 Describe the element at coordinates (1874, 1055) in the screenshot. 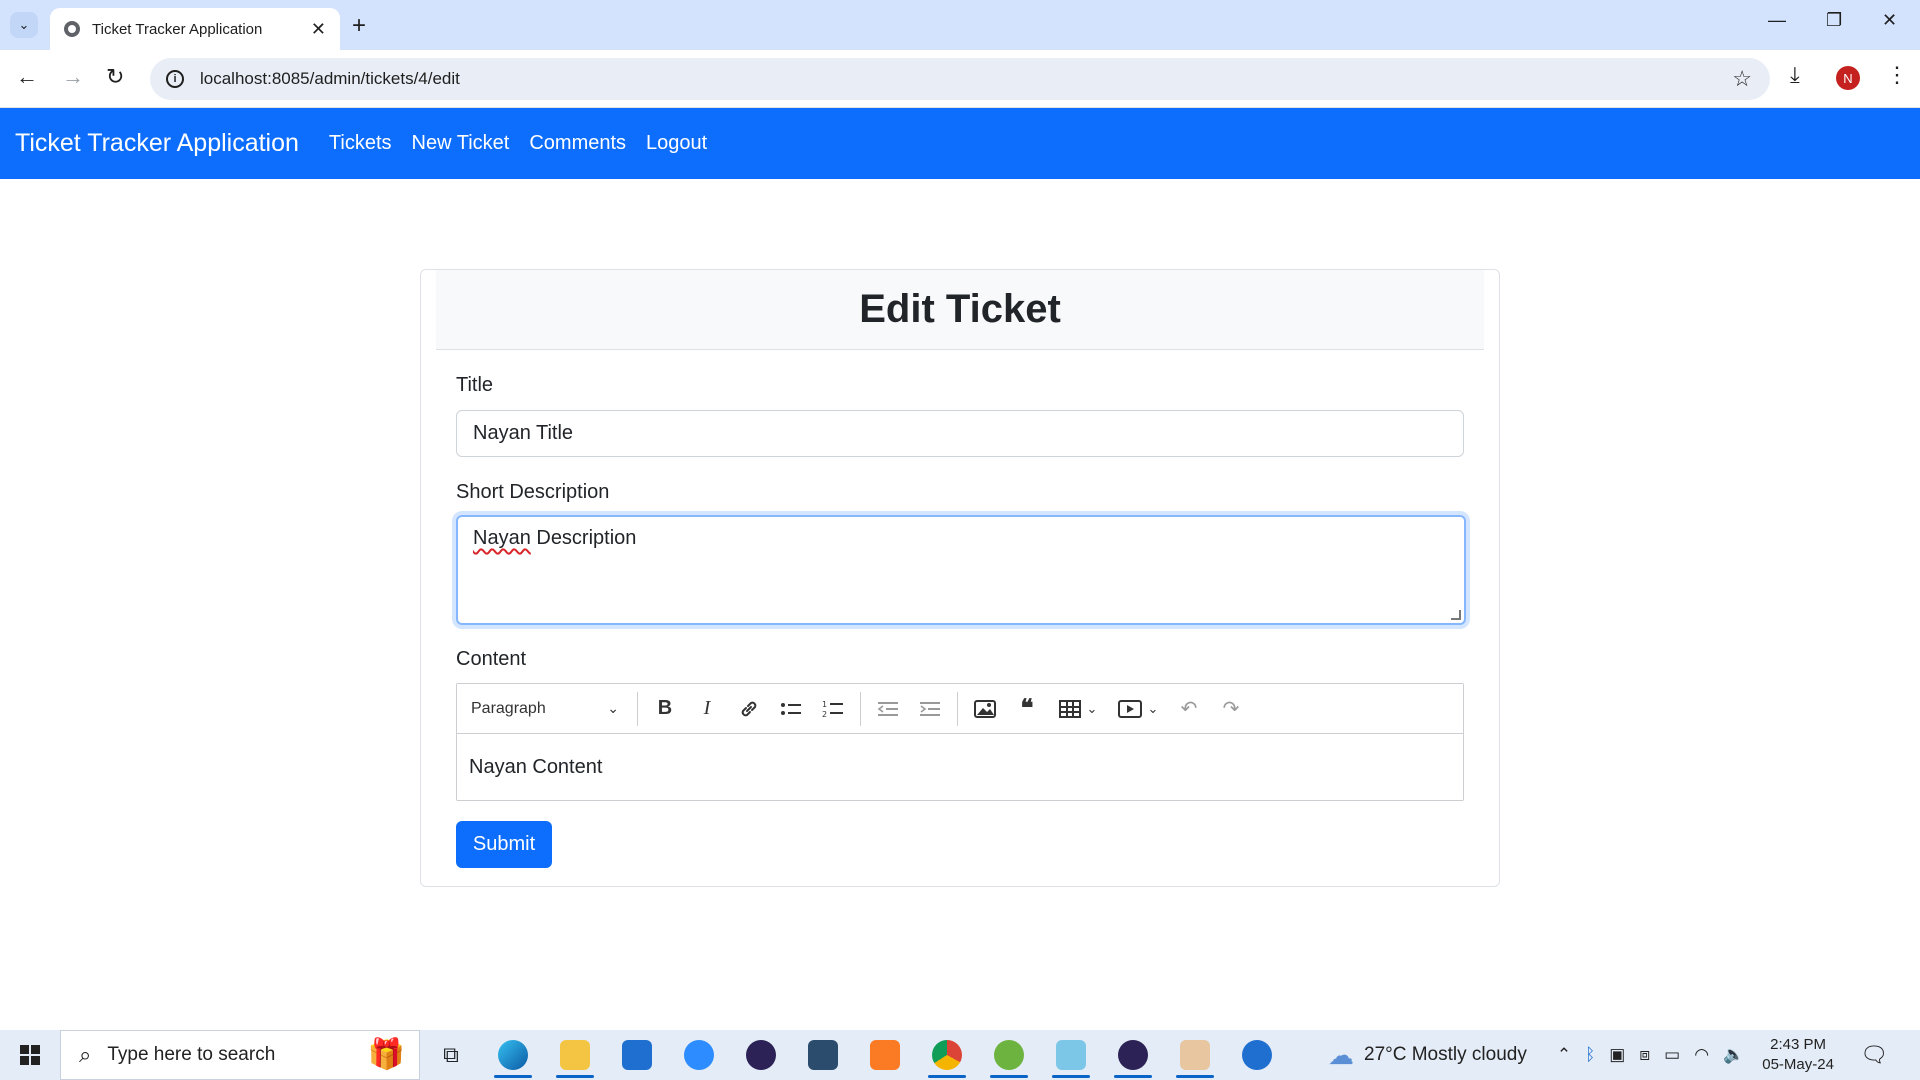

I see `notifications-icon: 🗨` at that location.